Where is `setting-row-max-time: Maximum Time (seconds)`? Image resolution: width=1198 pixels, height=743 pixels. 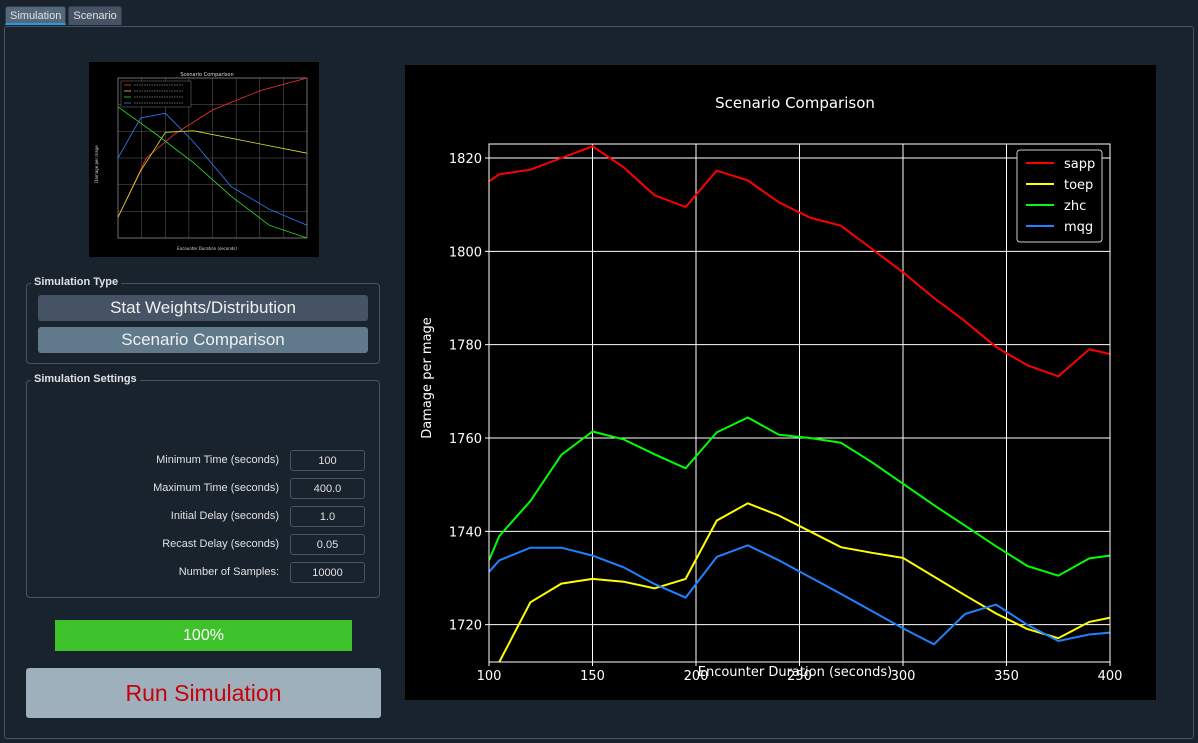
setting-row-max-time: Maximum Time (seconds) is located at coordinates (203, 489).